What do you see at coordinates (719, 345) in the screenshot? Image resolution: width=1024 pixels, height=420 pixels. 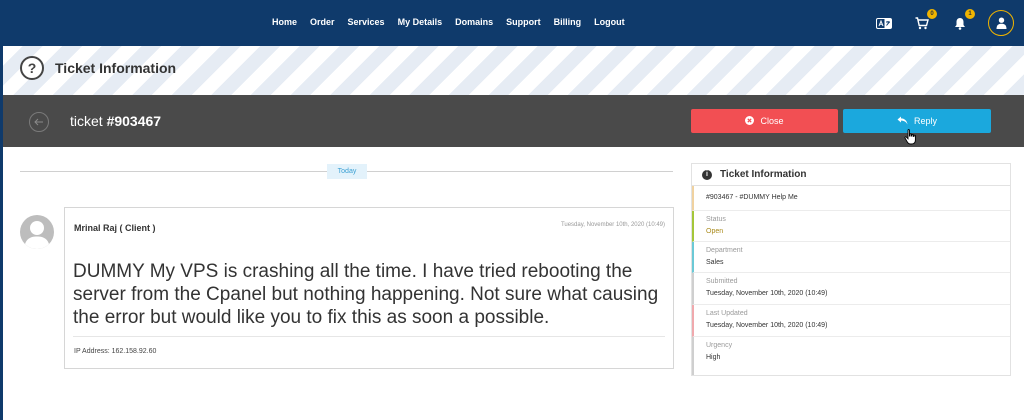 I see `urgency-label: Urgency` at bounding box center [719, 345].